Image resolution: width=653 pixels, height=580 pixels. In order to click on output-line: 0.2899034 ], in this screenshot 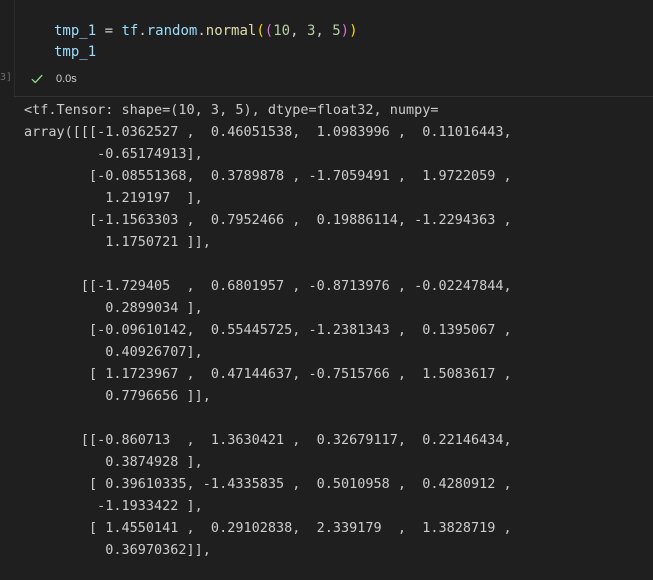, I will do `click(113, 308)`.